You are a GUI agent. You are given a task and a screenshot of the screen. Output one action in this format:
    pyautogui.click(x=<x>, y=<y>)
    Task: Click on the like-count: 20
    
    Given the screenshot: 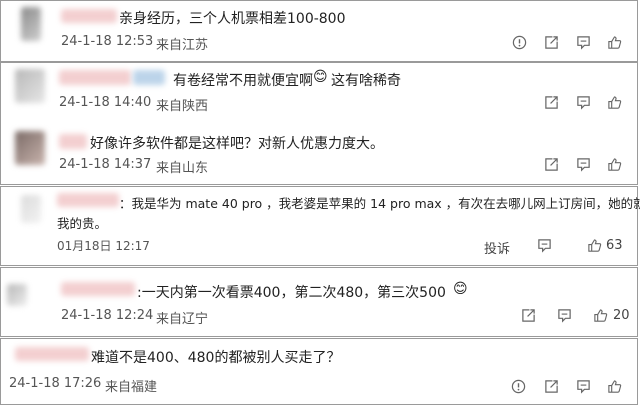 What is the action you would take?
    pyautogui.click(x=621, y=315)
    